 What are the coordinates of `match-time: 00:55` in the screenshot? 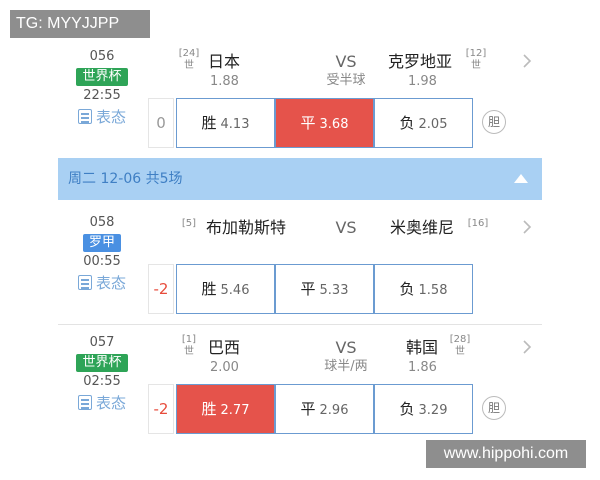 It's located at (102, 261).